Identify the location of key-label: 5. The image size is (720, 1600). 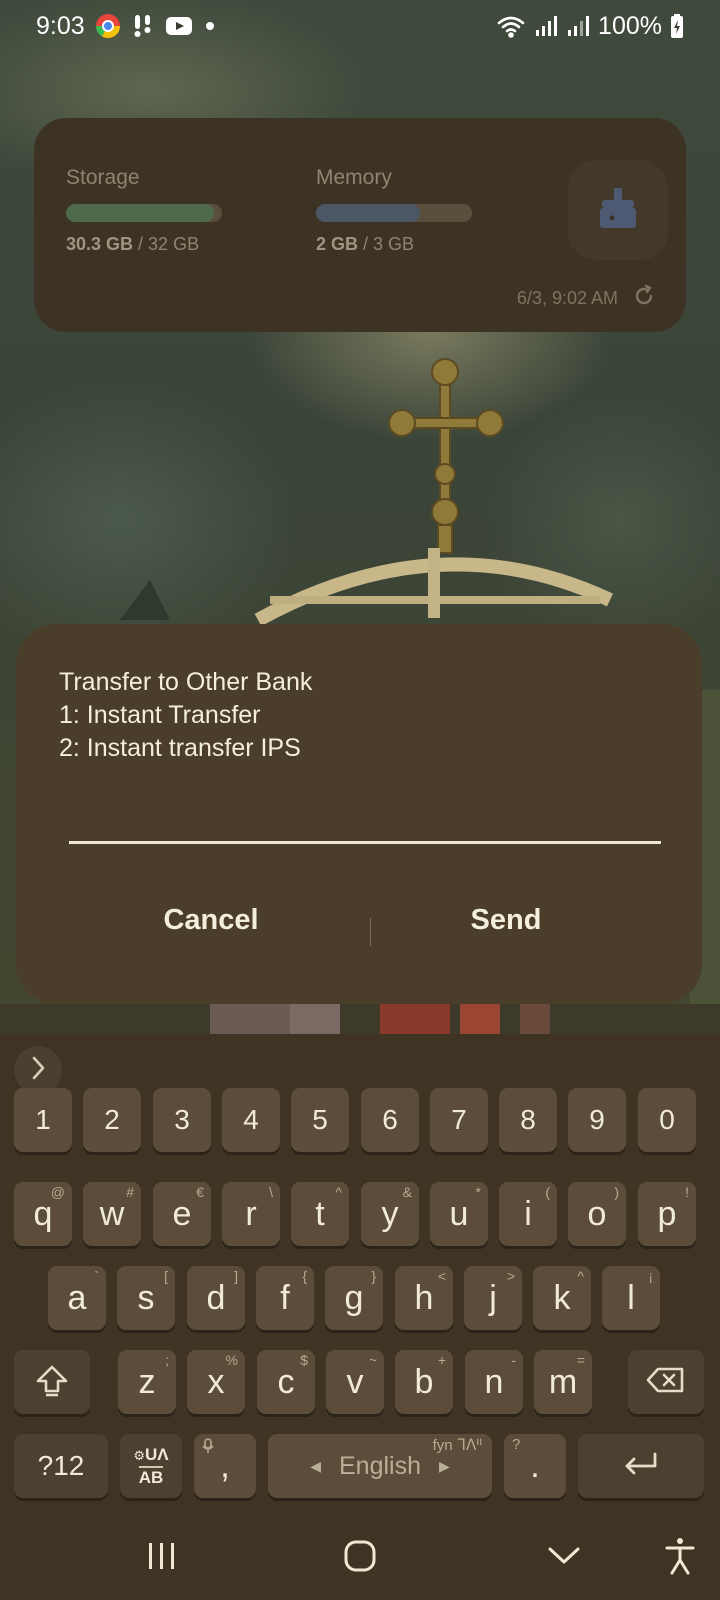
(320, 1119).